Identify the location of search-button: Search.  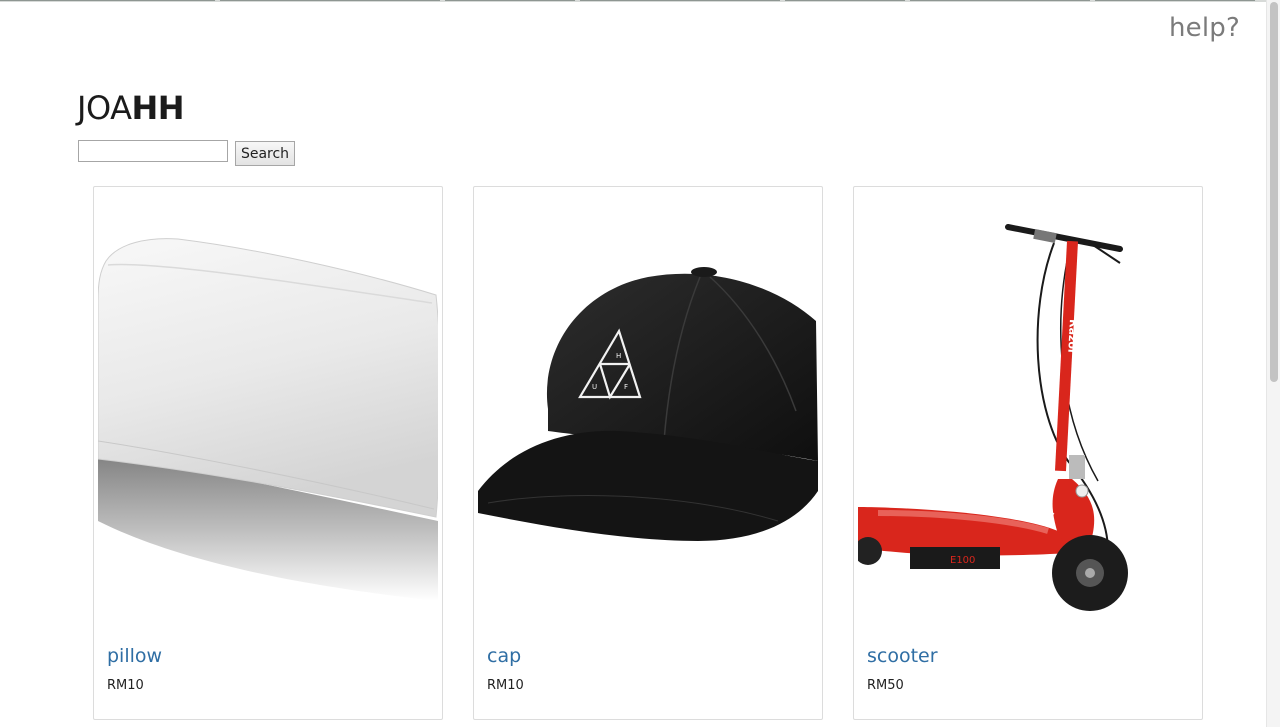
(265, 153).